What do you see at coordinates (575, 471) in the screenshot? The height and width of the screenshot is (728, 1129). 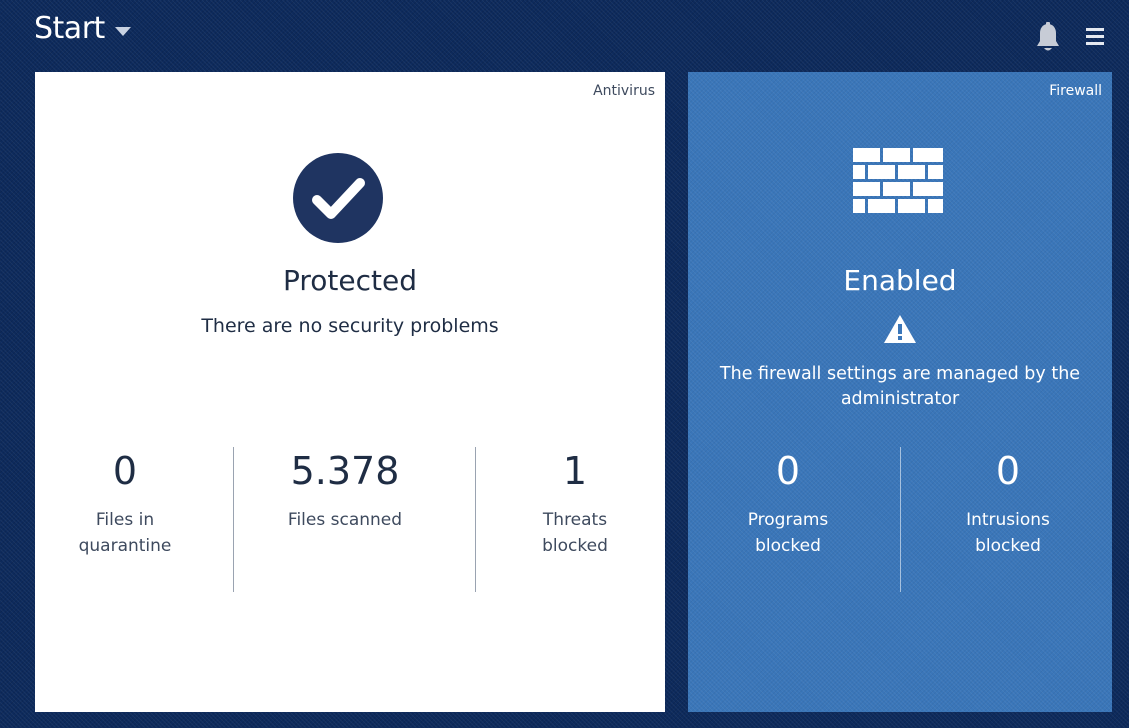 I see `stat-value: 1` at bounding box center [575, 471].